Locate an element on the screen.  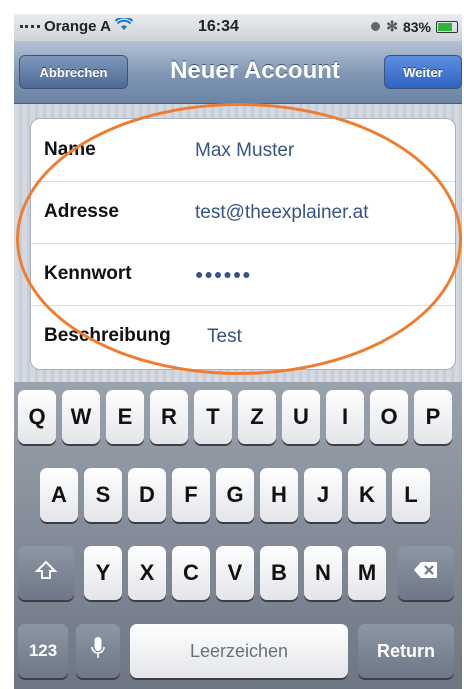
description-field: Beschreibung Test is located at coordinates (243, 336).